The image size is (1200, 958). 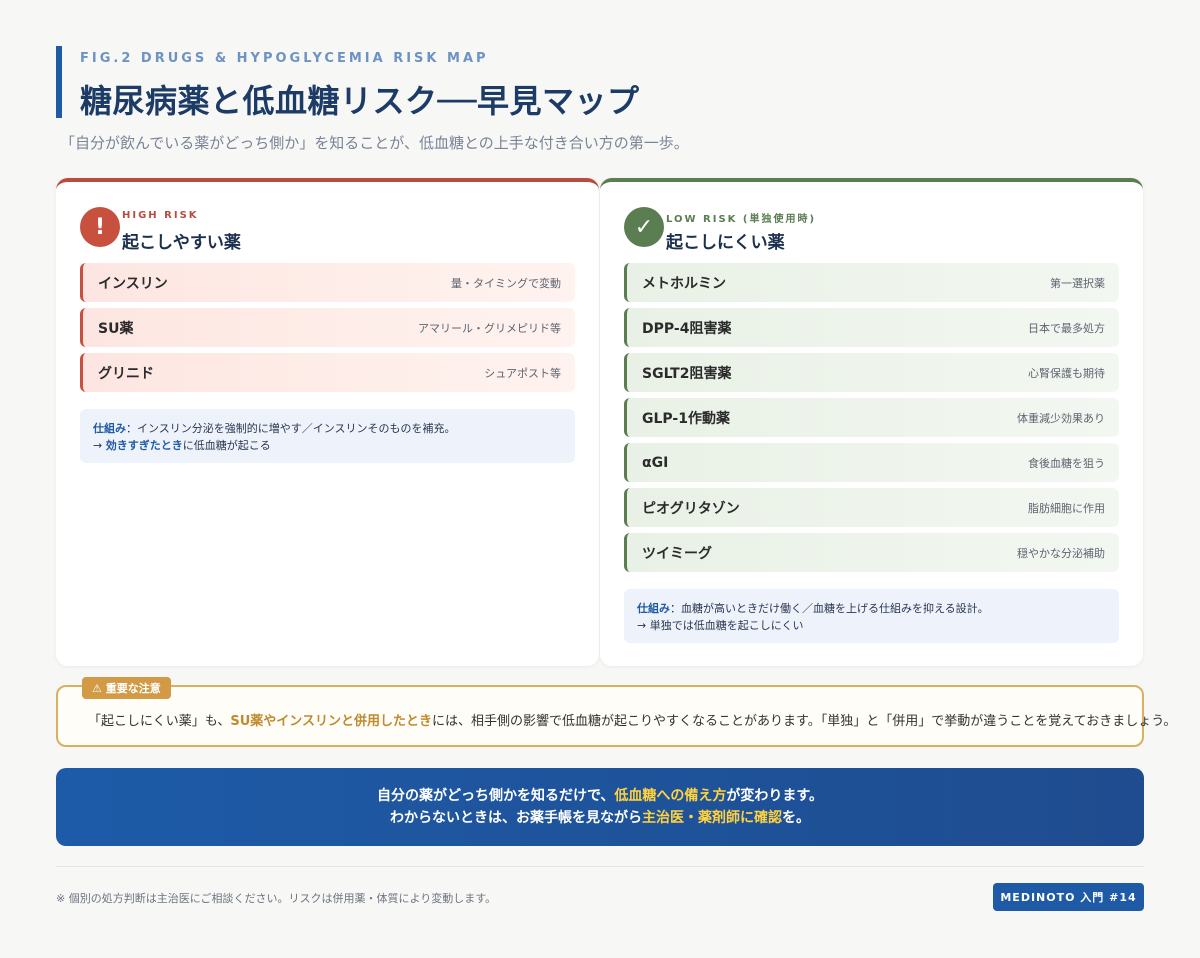 I want to click on banner-line-1-after: が変わります。, so click(x=775, y=796).